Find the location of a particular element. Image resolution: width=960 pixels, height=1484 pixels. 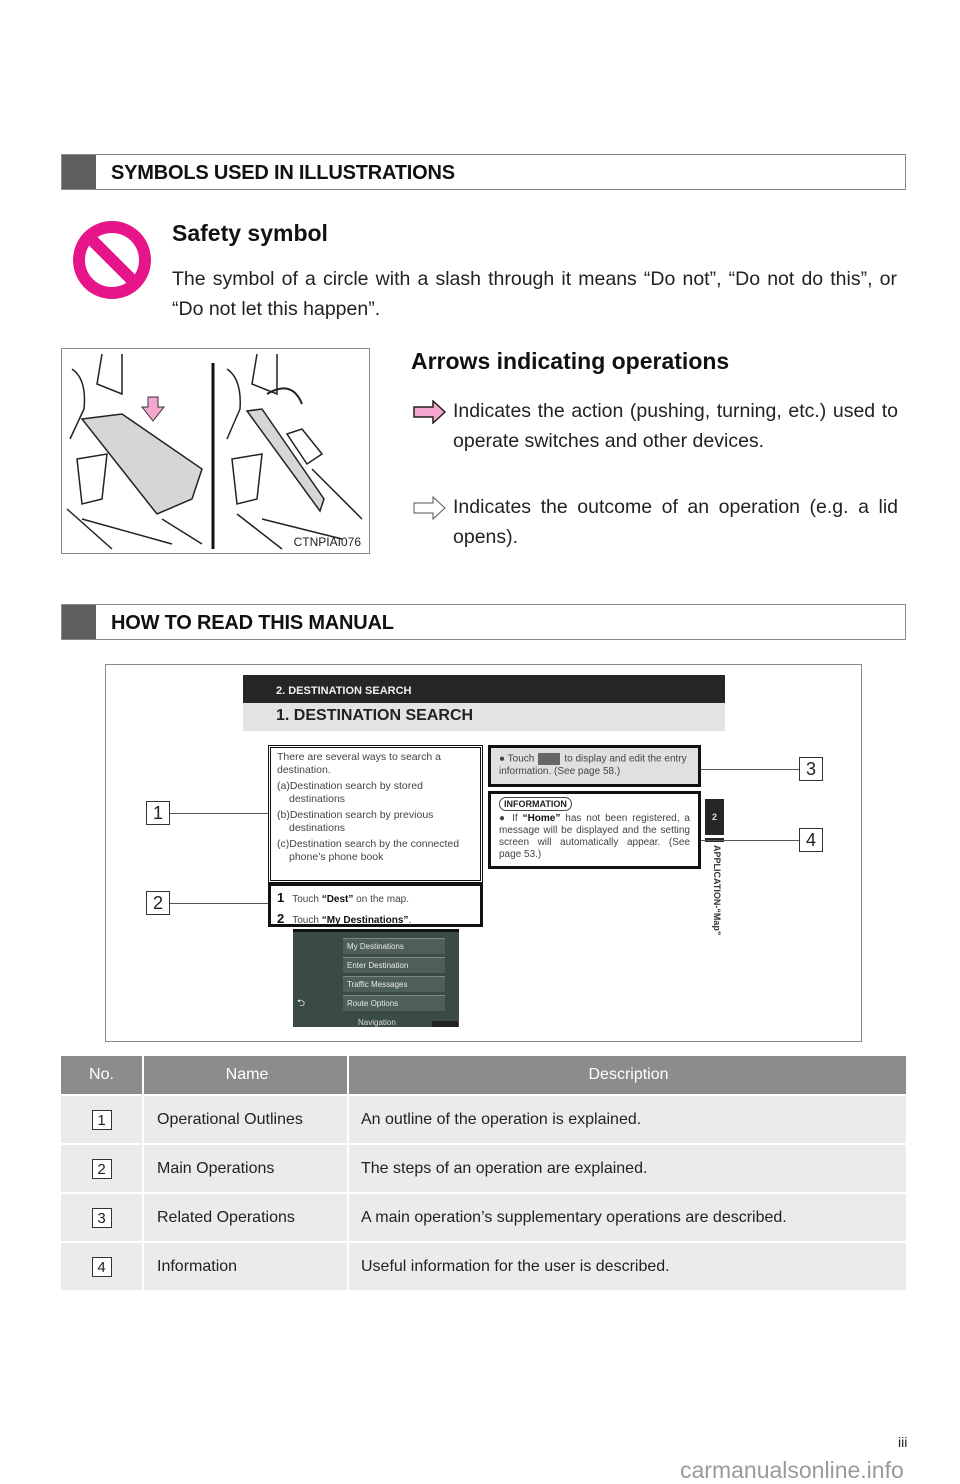

page-number: iii is located at coordinates (903, 1442).